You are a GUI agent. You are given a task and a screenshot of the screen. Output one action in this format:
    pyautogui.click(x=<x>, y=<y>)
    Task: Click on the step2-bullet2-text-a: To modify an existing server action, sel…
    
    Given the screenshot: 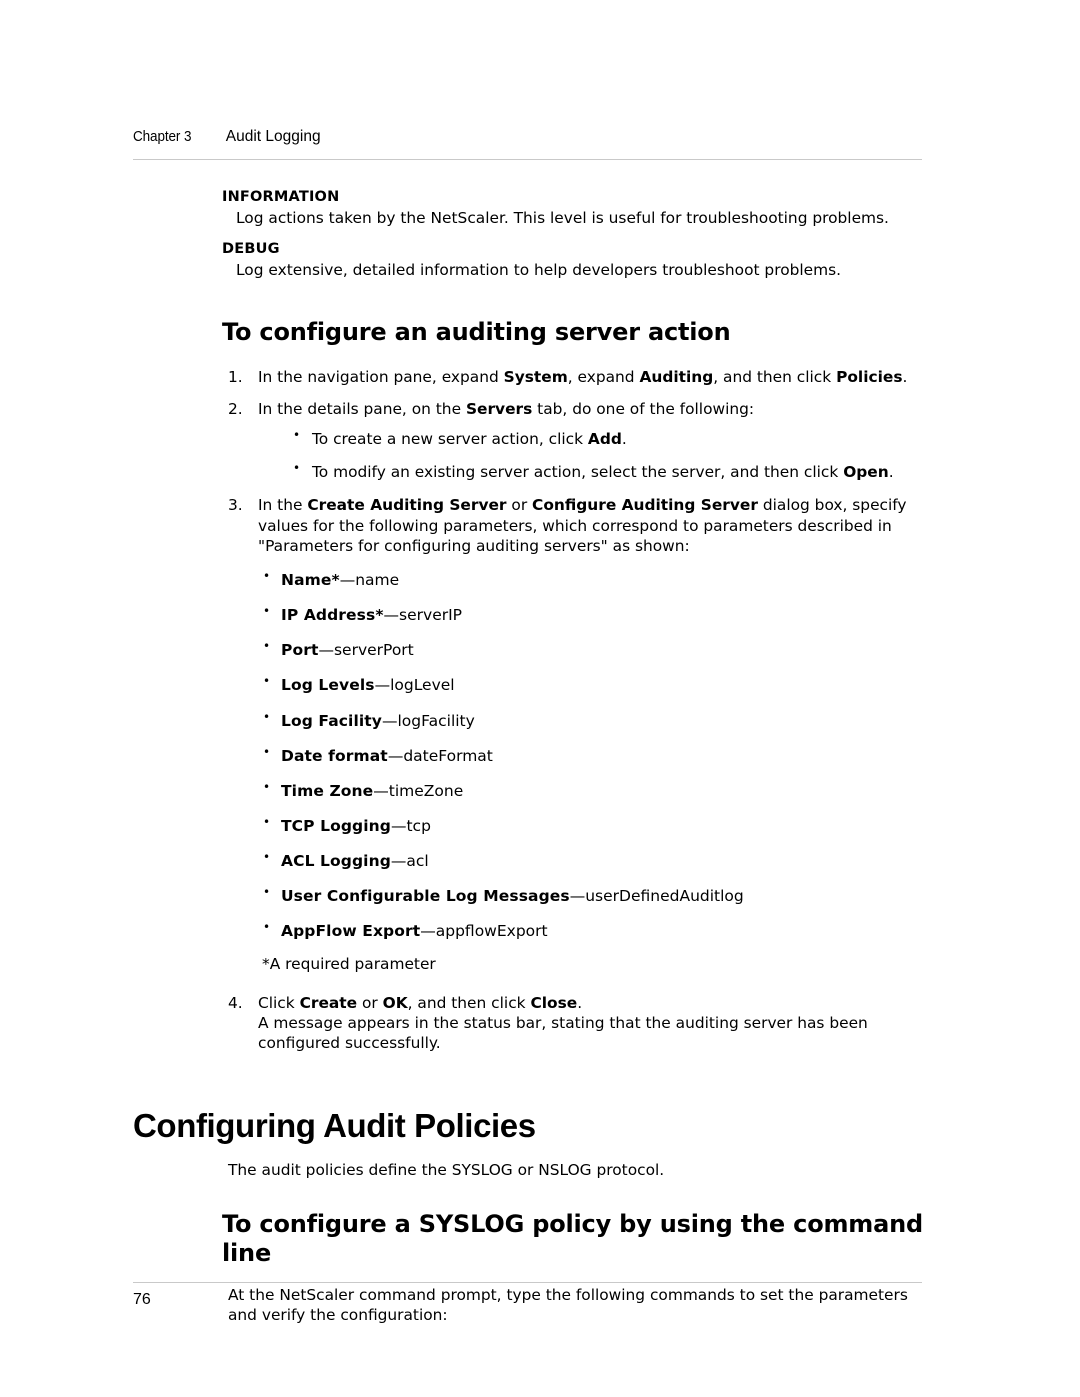 What is the action you would take?
    pyautogui.click(x=578, y=472)
    